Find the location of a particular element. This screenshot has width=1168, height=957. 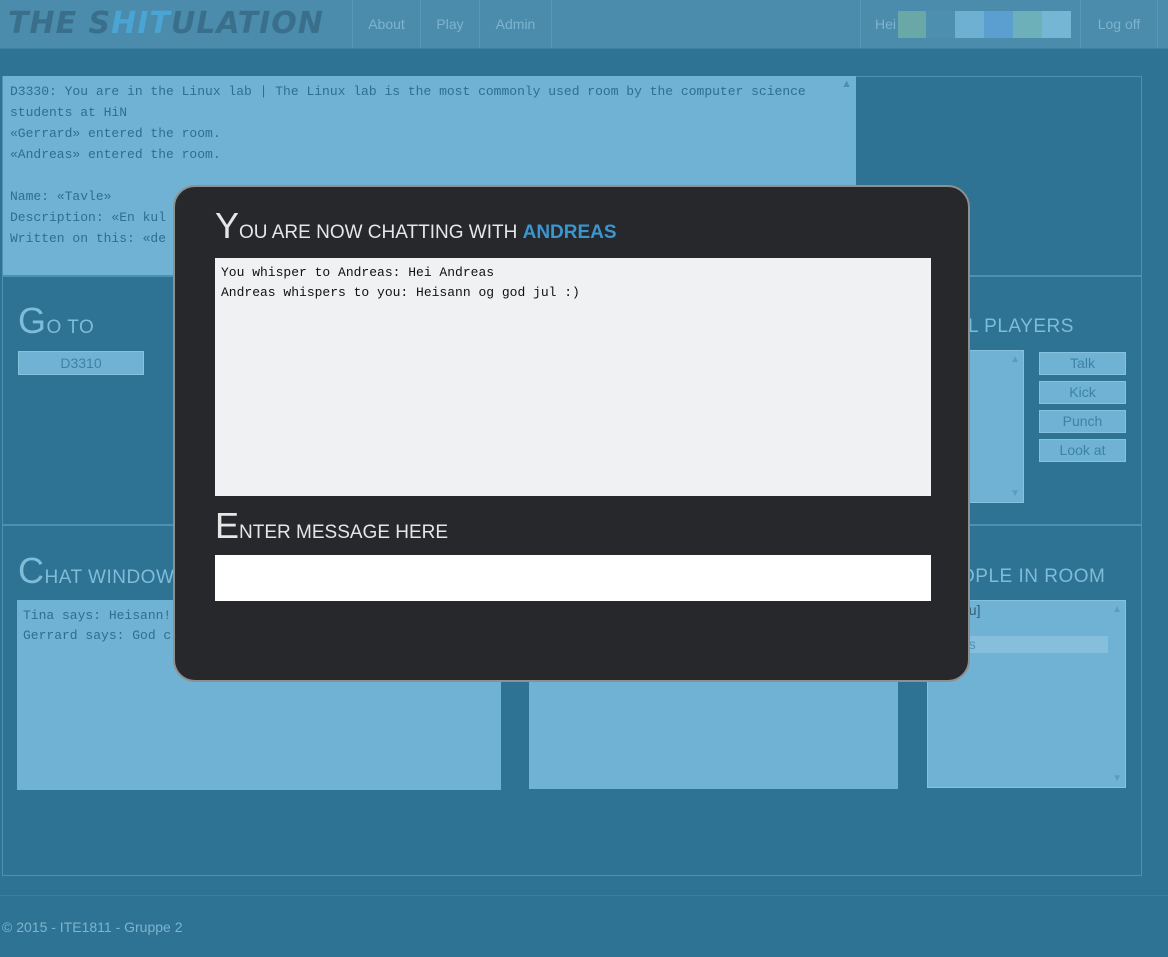

nav-link-play: Play is located at coordinates (450, 24).